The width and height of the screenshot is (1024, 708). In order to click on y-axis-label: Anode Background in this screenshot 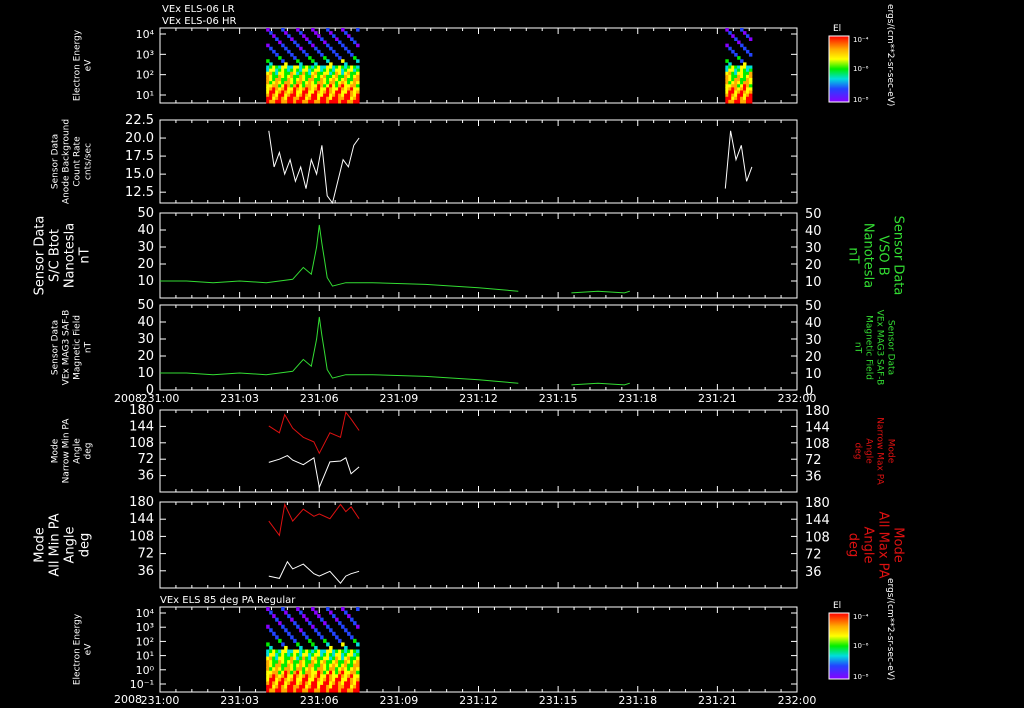, I will do `click(67, 161)`.